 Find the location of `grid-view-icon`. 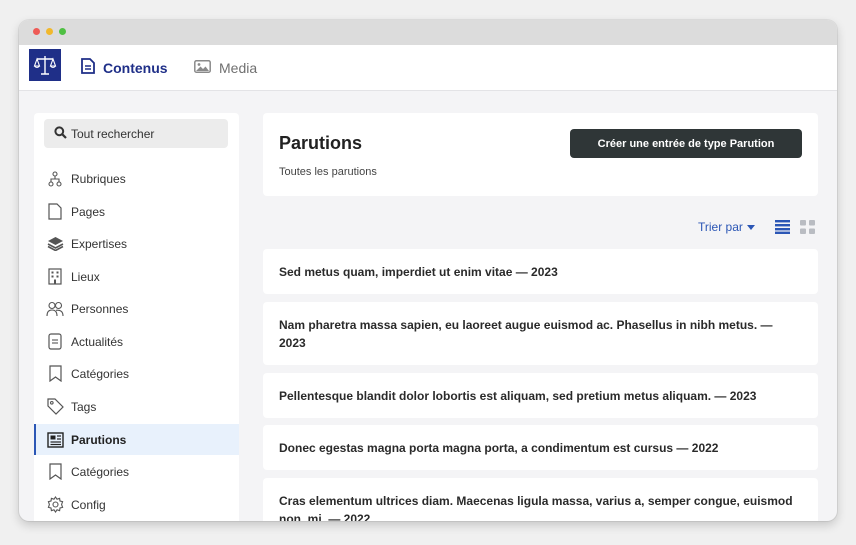

grid-view-icon is located at coordinates (807, 229).